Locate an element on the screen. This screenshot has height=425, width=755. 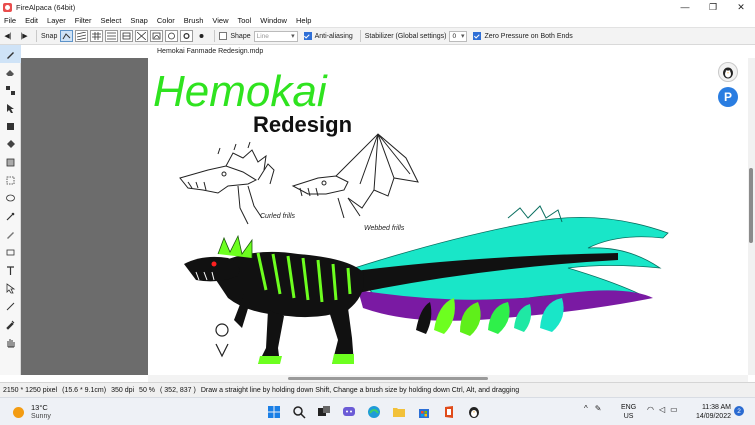
chat-button is located at coordinates (348, 412).